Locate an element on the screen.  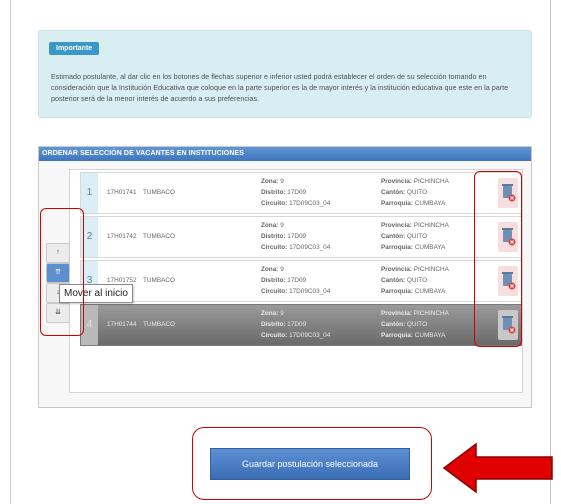
important-badge: Importante is located at coordinates (74, 48).